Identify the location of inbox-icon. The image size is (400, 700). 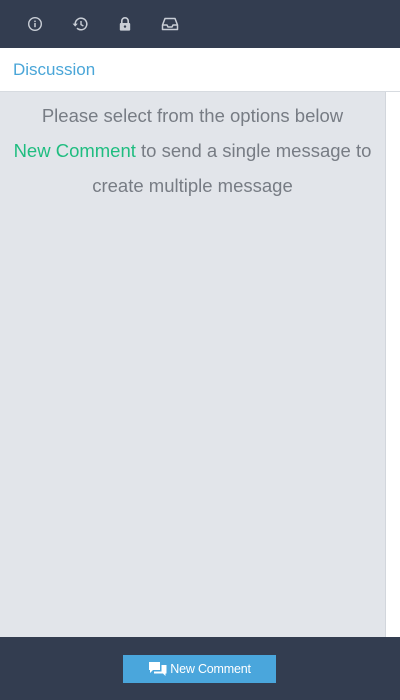
(170, 24).